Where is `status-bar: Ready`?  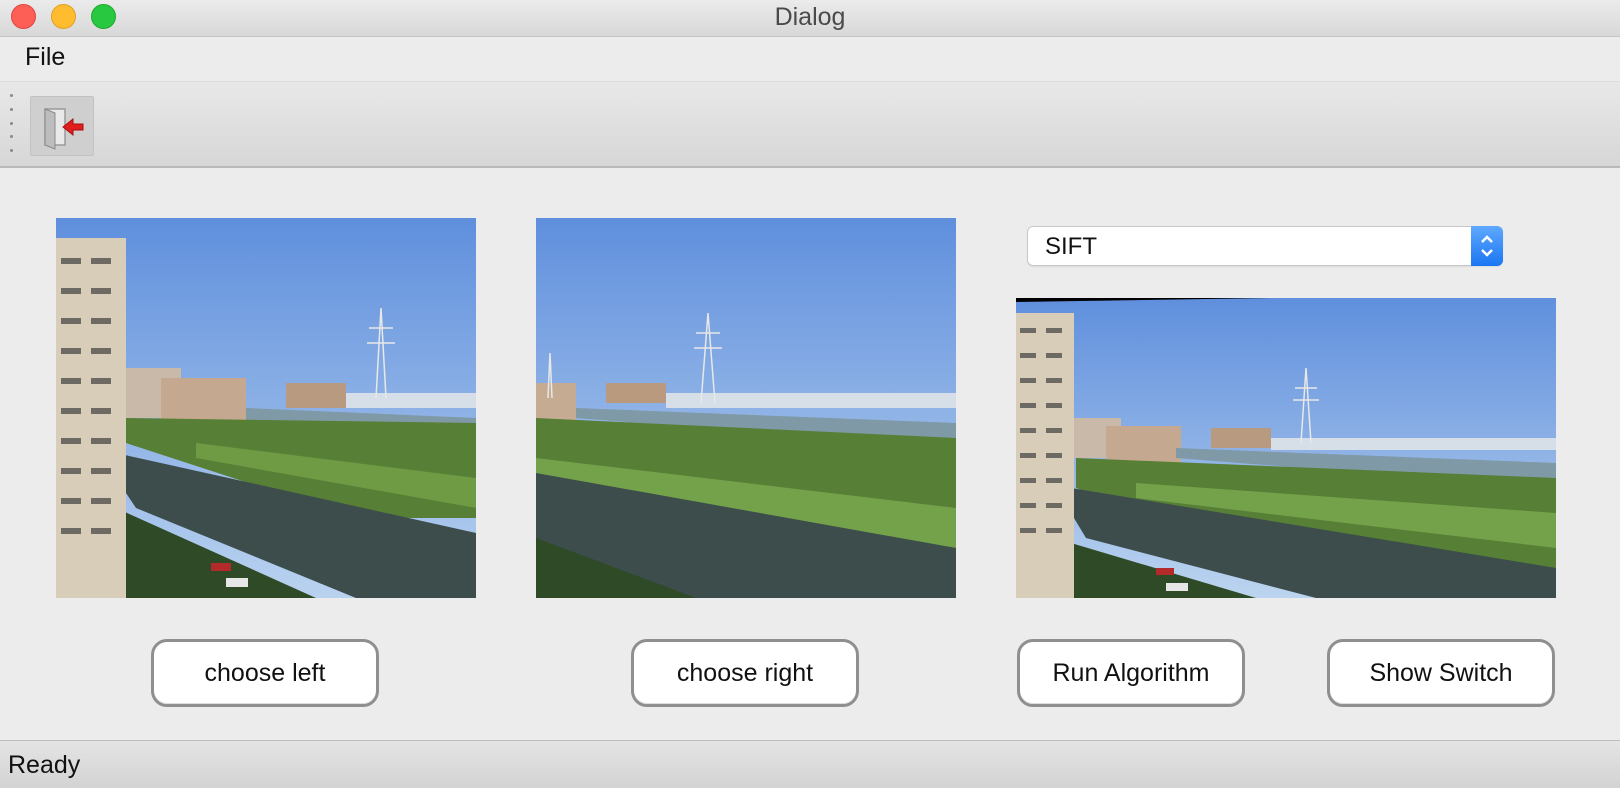 status-bar: Ready is located at coordinates (810, 764).